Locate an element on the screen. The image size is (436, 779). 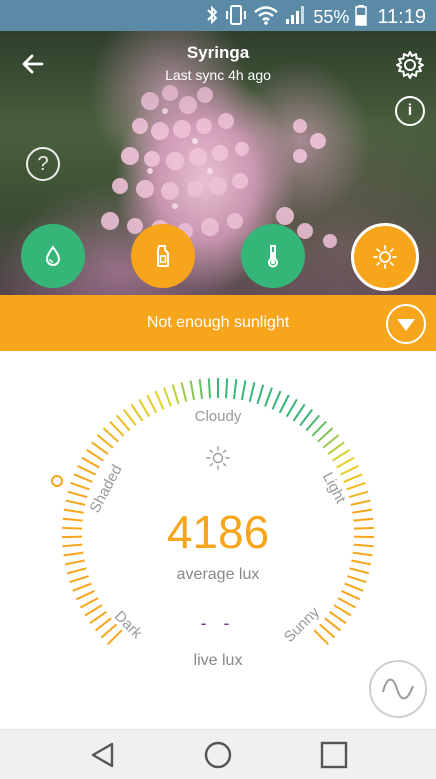
help-icon: ? is located at coordinates (43, 164).